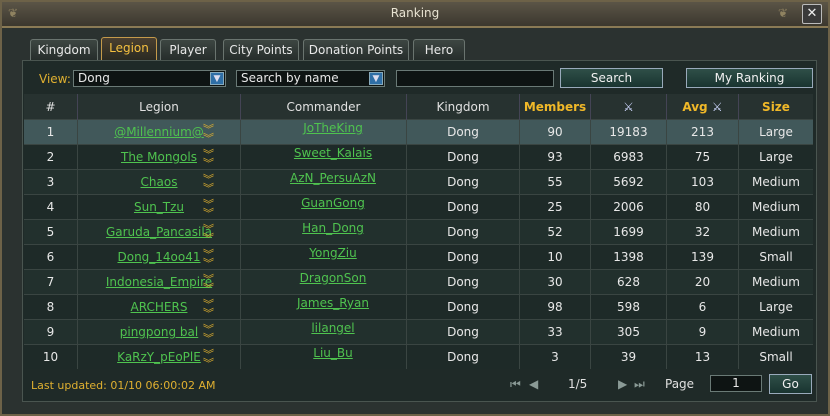  What do you see at coordinates (333, 128) in the screenshot?
I see `cell-commander-text: JoTheKing` at bounding box center [333, 128].